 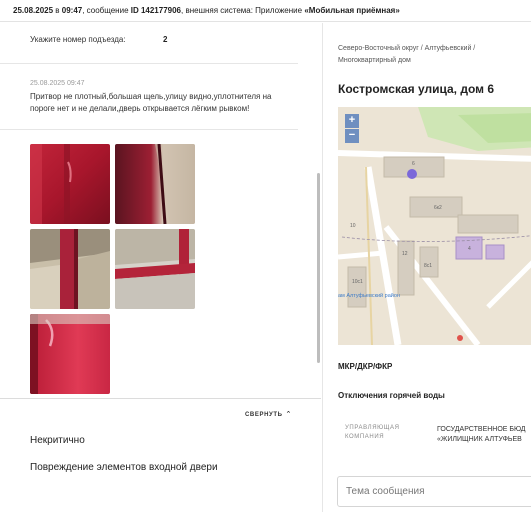 I want to click on map-label-district: ам Алтуфьевский район, so click(x=369, y=295).